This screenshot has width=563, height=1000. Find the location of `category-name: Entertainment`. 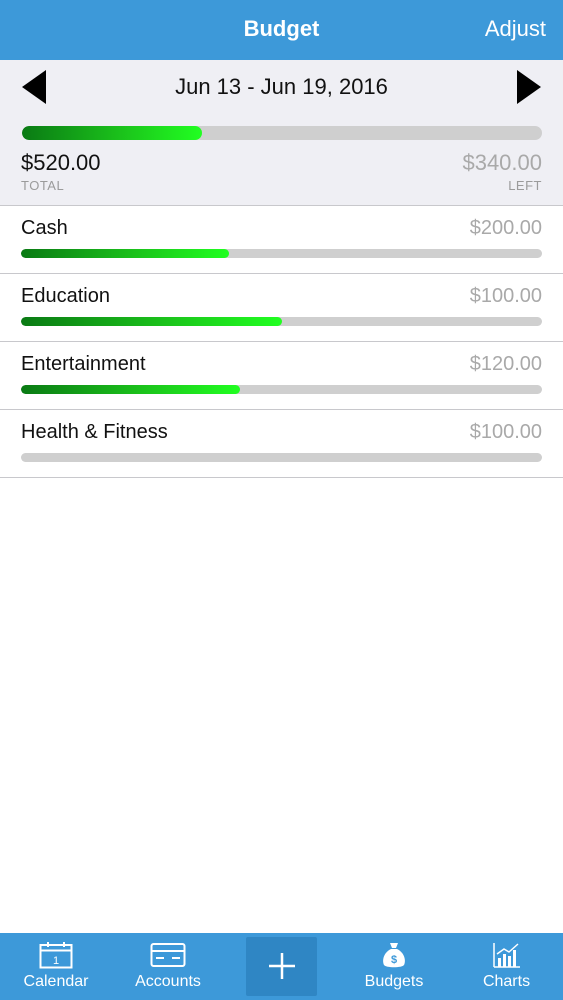

category-name: Entertainment is located at coordinates (83, 364).